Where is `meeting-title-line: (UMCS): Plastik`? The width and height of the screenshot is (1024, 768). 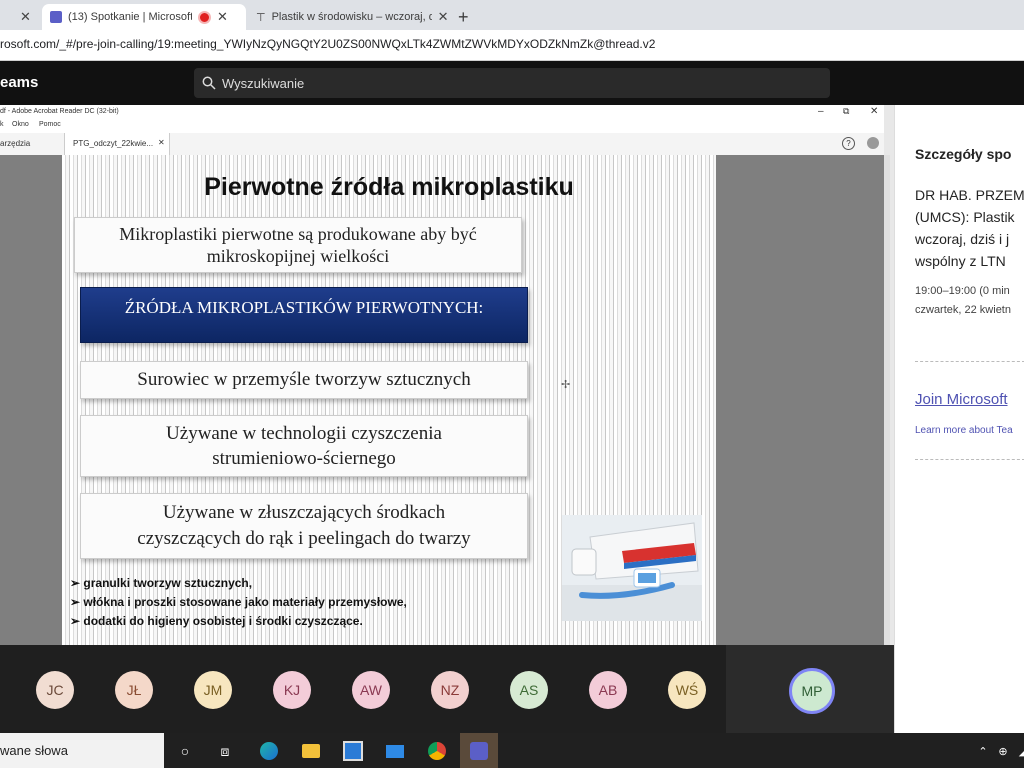
meeting-title-line: (UMCS): Plastik is located at coordinates (965, 217).